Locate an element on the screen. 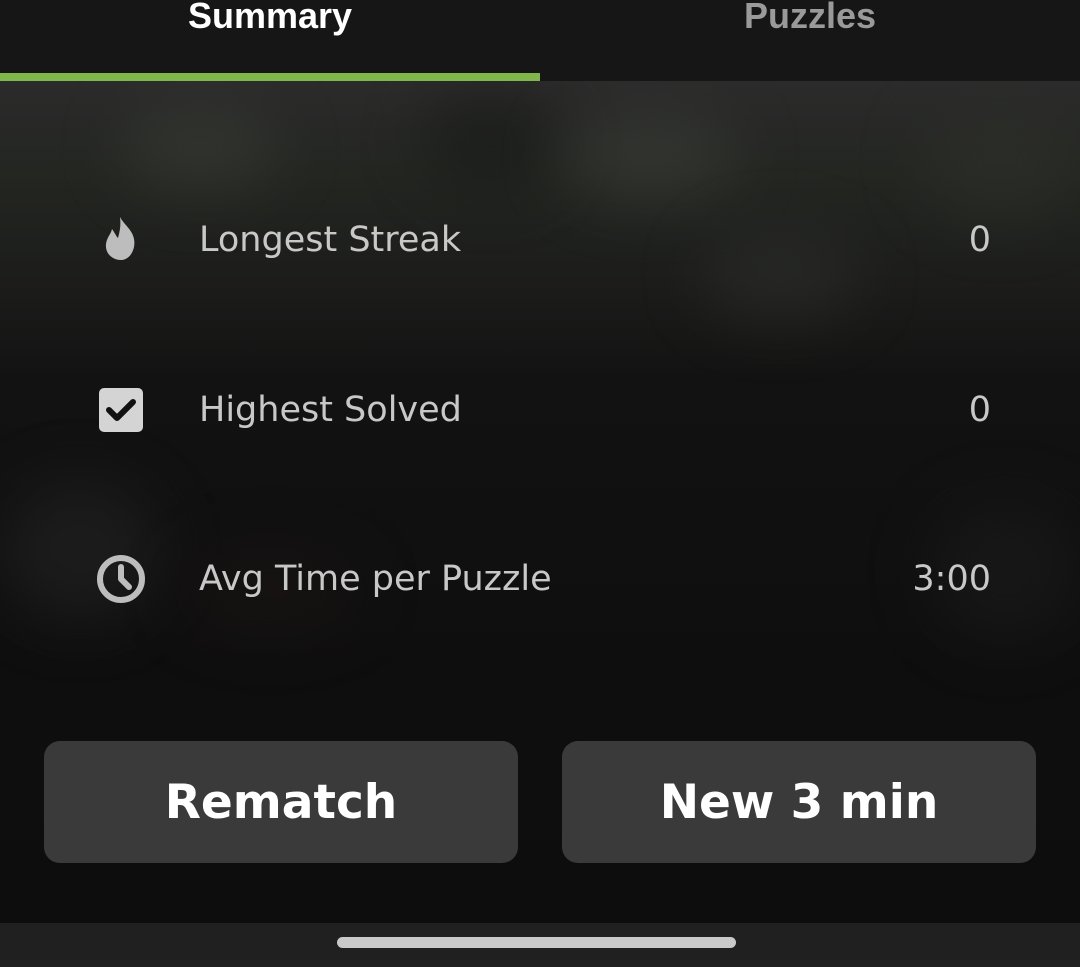 The height and width of the screenshot is (967, 1080). new-game-button-label: New 3 min is located at coordinates (799, 802).